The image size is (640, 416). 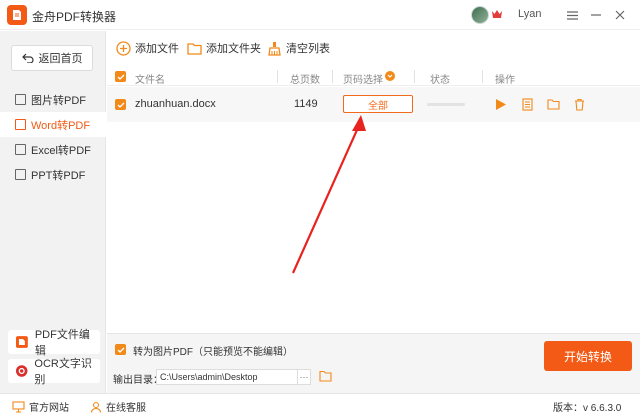 What do you see at coordinates (579, 104) in the screenshot?
I see `delete-icon` at bounding box center [579, 104].